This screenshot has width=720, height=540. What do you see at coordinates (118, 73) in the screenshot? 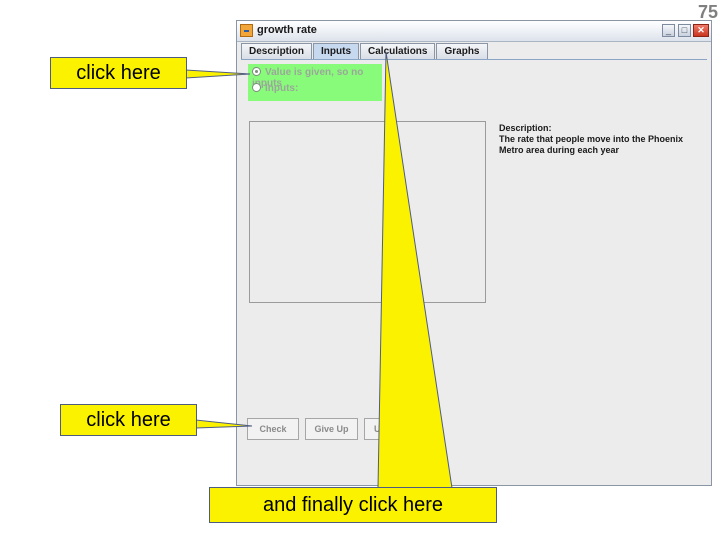
I see `callout-click-here-top: click here` at bounding box center [118, 73].